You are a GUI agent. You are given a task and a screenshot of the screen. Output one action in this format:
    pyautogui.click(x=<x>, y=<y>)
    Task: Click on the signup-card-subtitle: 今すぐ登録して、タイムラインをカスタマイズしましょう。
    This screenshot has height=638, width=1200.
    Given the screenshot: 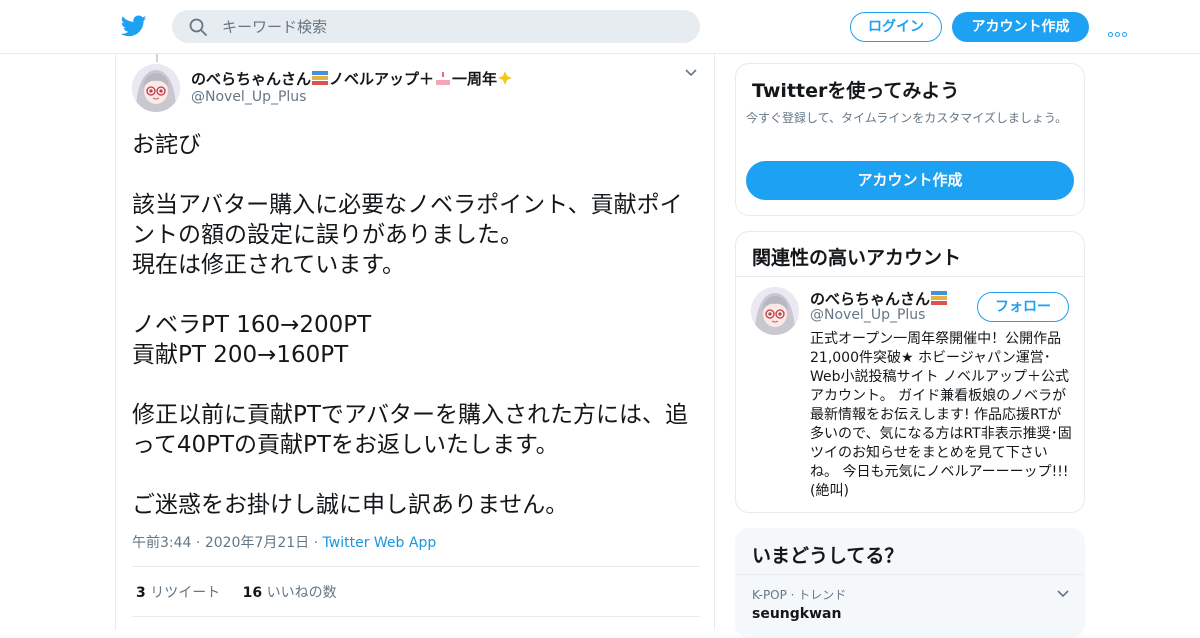 What is the action you would take?
    pyautogui.click(x=907, y=118)
    